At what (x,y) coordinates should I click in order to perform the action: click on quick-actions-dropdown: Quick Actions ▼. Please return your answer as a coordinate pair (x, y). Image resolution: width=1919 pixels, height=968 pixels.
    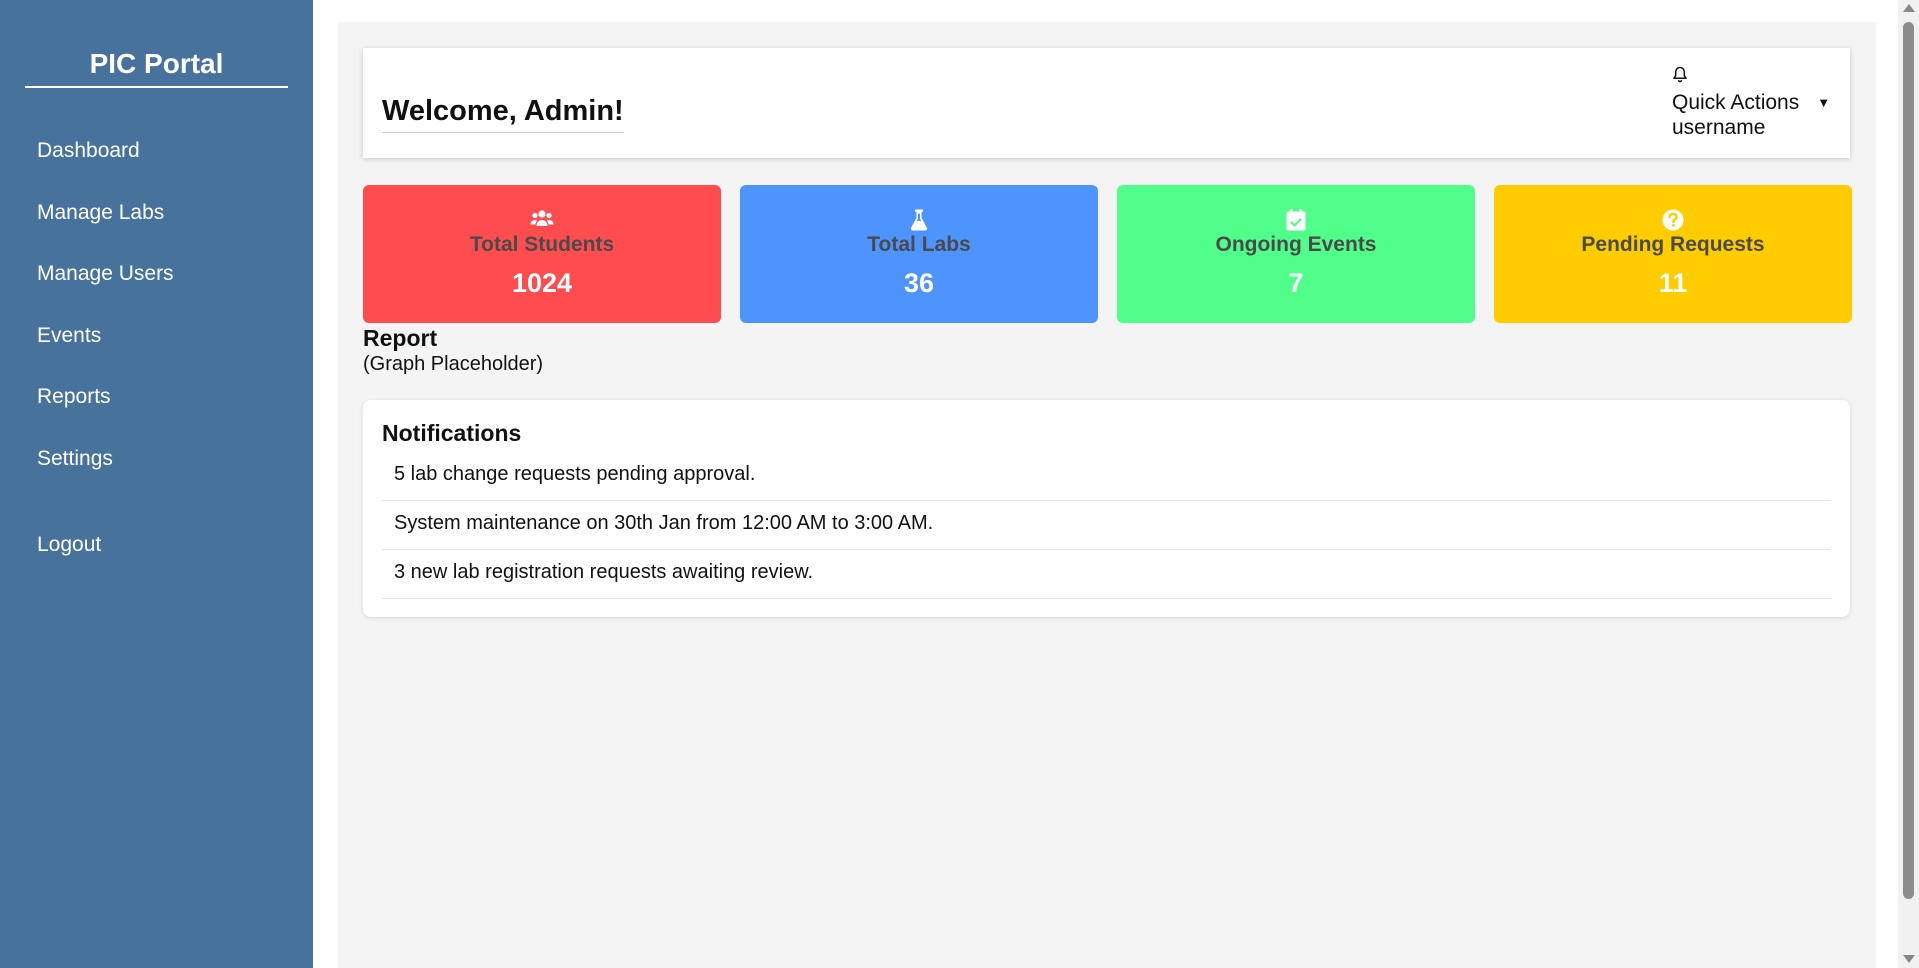
    Looking at the image, I should click on (1757, 102).